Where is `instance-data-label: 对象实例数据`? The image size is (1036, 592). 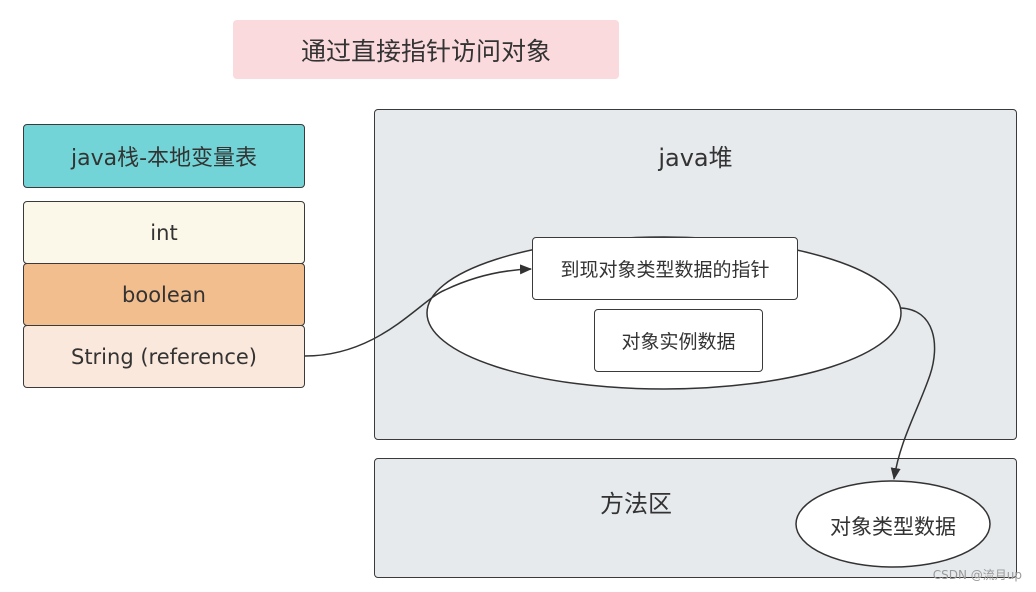 instance-data-label: 对象实例数据 is located at coordinates (678, 342).